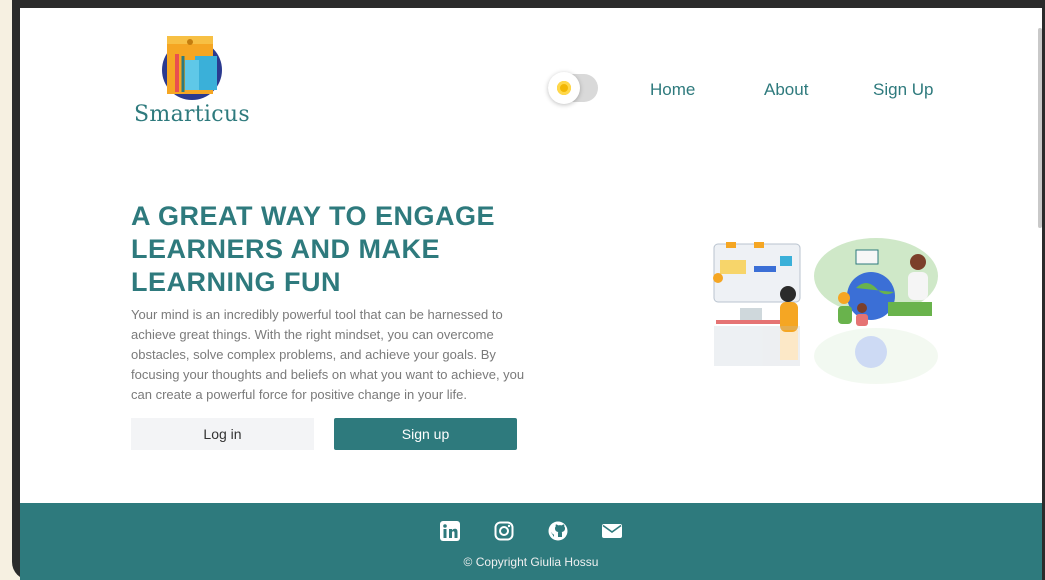 This screenshot has width=1045, height=580. What do you see at coordinates (1040, 128) in the screenshot?
I see `scrollbar` at bounding box center [1040, 128].